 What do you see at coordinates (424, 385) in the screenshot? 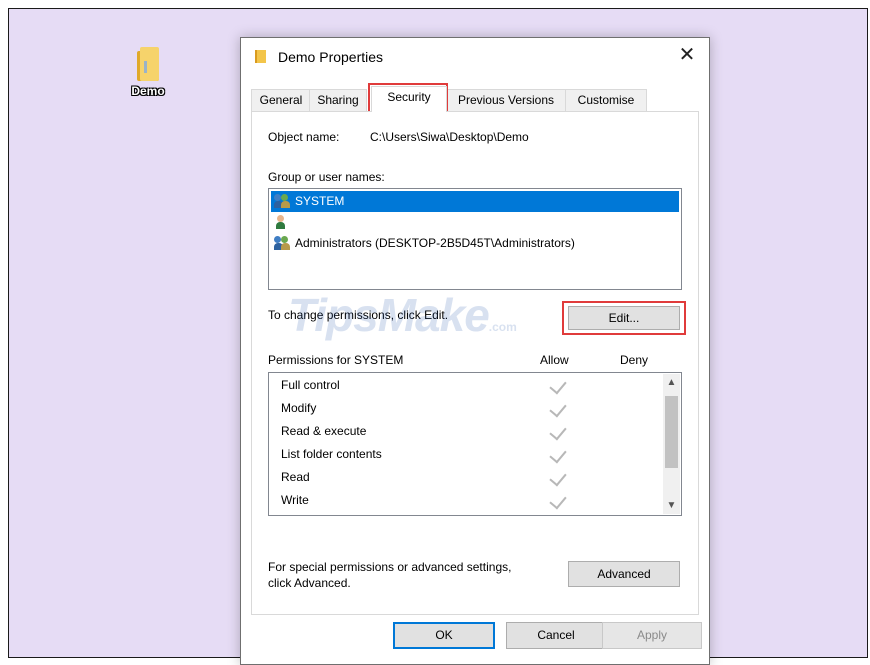
I see `permission-row: Full control` at bounding box center [424, 385].